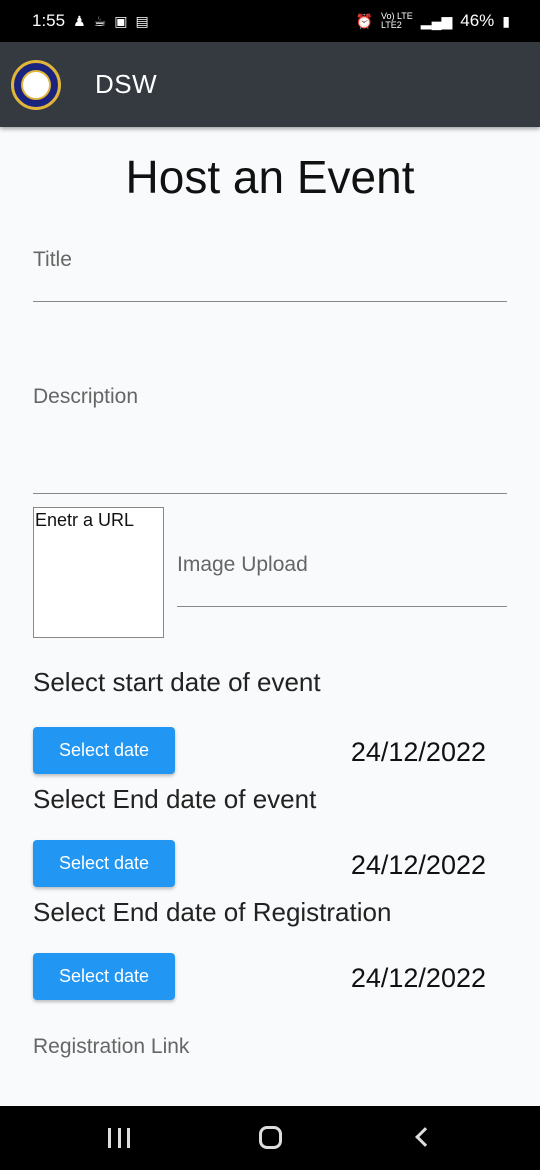 This screenshot has width=540, height=1170. I want to click on battery-icon: ▮, so click(506, 21).